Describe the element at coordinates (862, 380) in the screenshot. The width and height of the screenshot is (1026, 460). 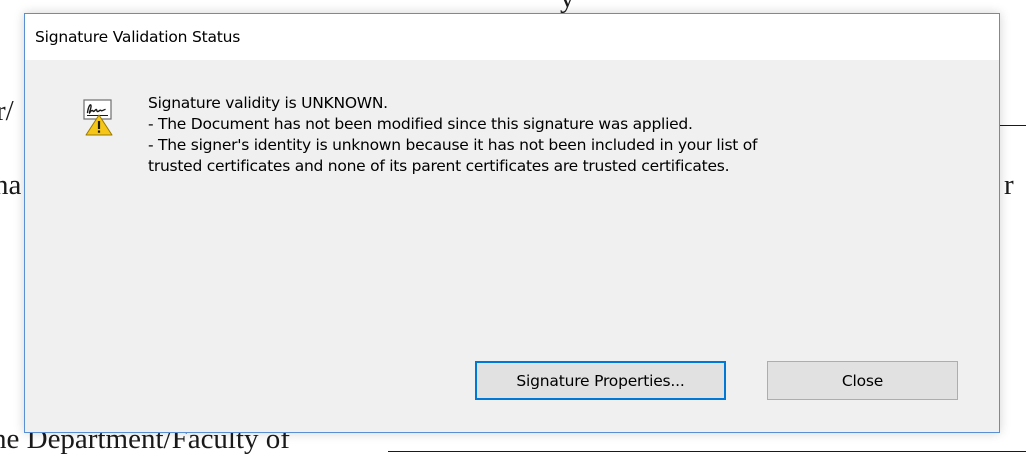
I see `close-button: Close` at that location.